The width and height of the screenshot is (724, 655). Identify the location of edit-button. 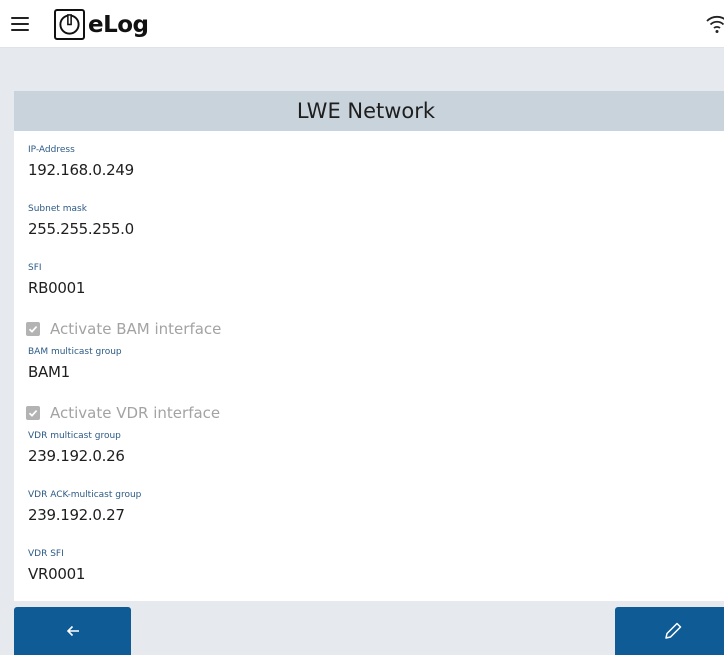
(669, 631).